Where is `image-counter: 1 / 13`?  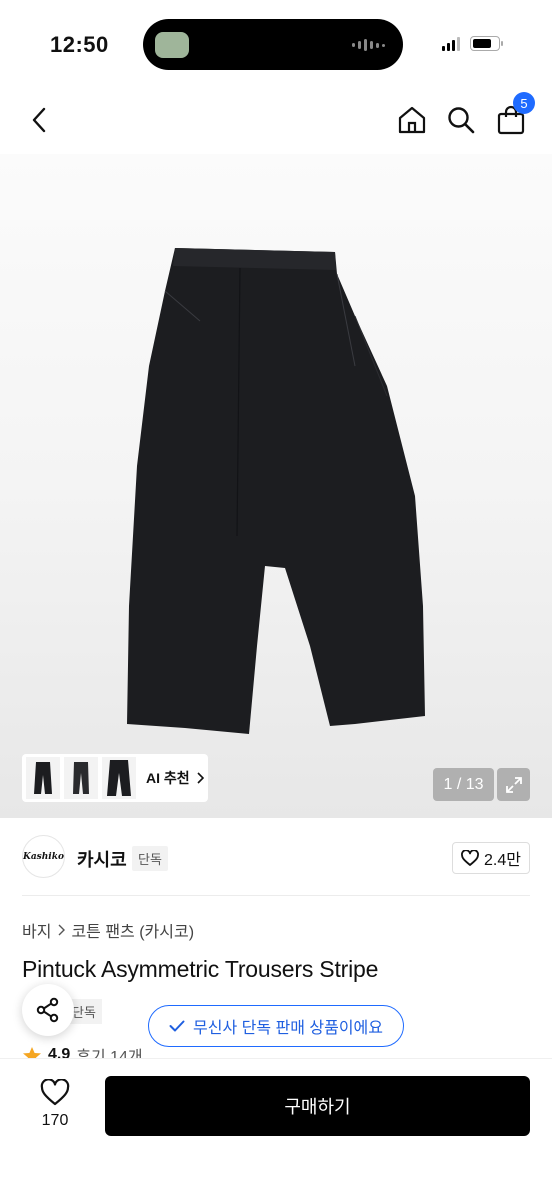 image-counter: 1 / 13 is located at coordinates (463, 784).